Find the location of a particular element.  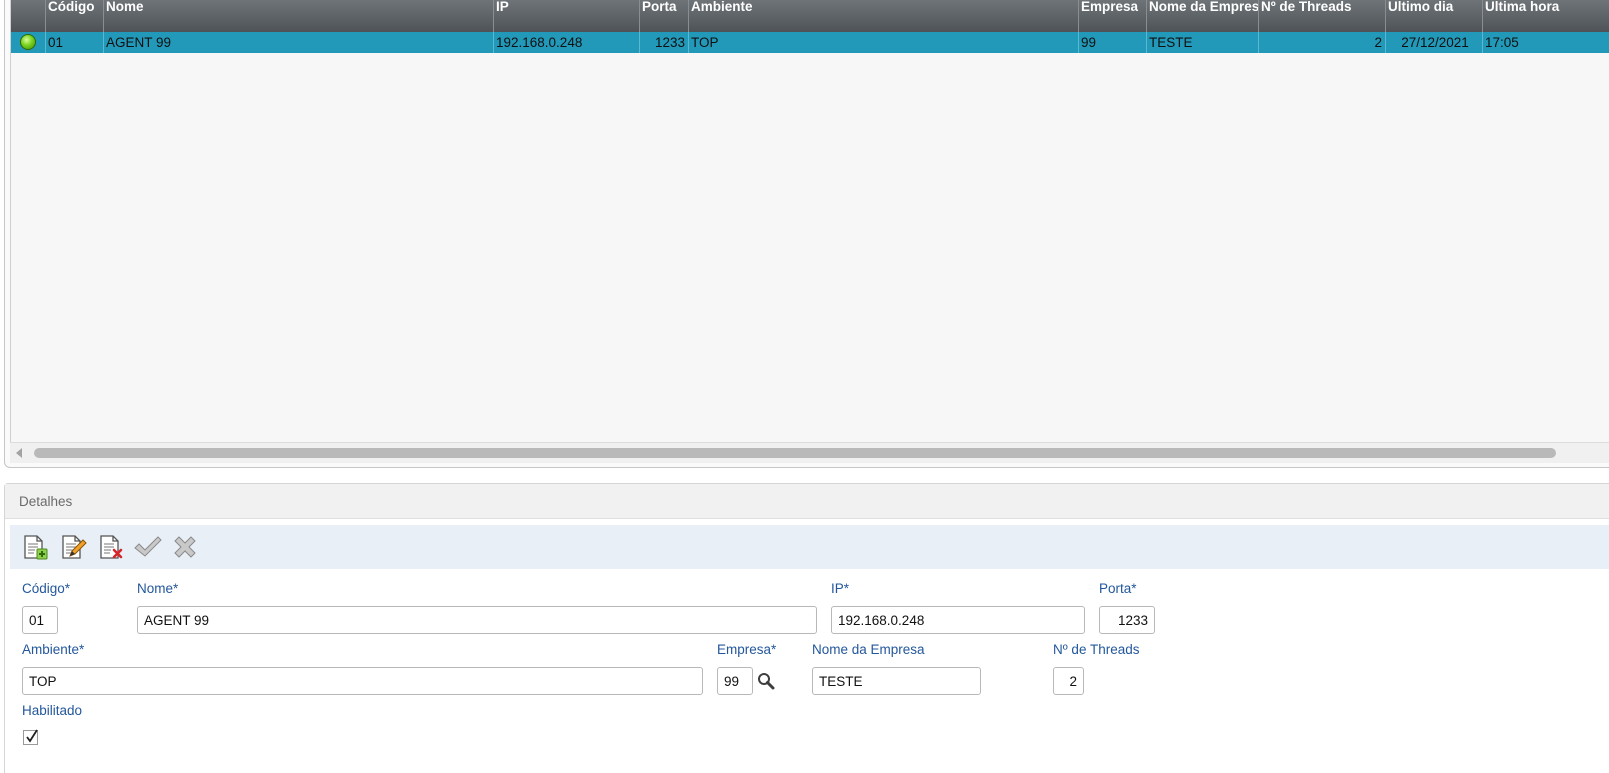

scroll-left-arrow-icon is located at coordinates (19, 453).